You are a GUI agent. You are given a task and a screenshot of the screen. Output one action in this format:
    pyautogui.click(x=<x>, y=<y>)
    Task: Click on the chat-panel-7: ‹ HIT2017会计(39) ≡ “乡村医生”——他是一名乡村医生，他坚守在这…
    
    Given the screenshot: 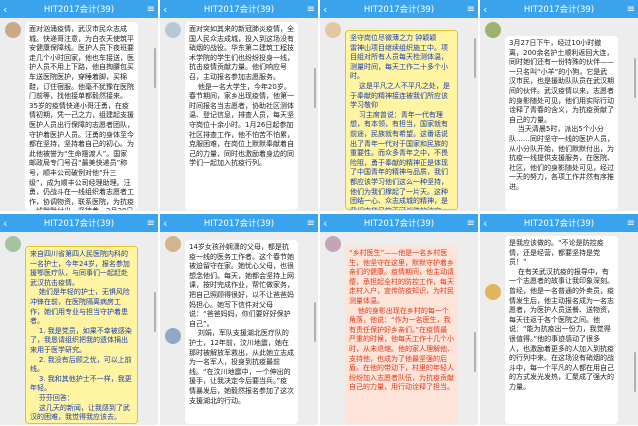 What is the action you would take?
    pyautogui.click(x=399, y=319)
    